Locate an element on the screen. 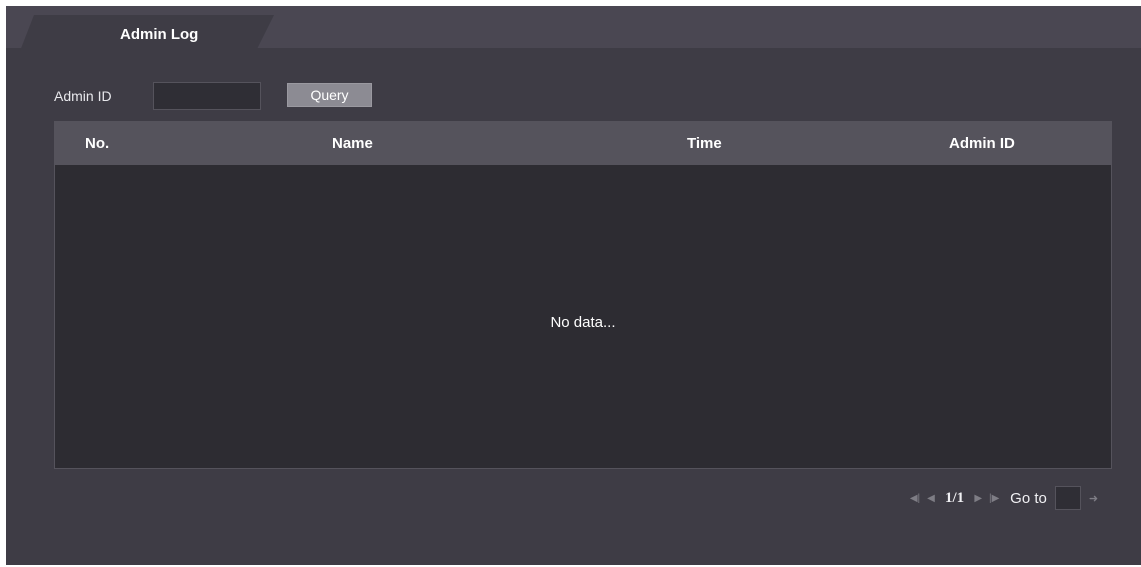  page-indicator: 1/1 is located at coordinates (955, 497).